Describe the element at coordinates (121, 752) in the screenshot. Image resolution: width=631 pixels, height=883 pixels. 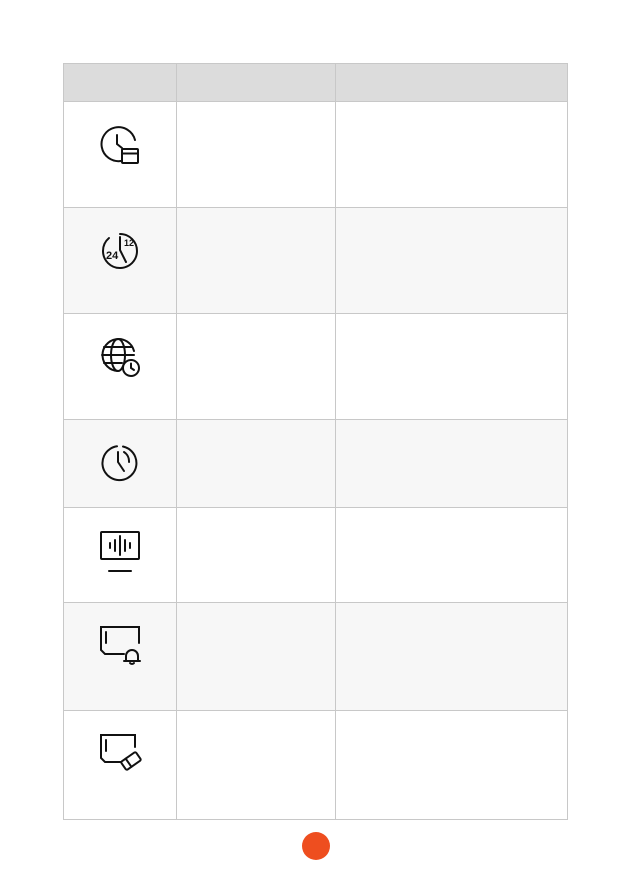
I see `screen-eraser-icon` at that location.